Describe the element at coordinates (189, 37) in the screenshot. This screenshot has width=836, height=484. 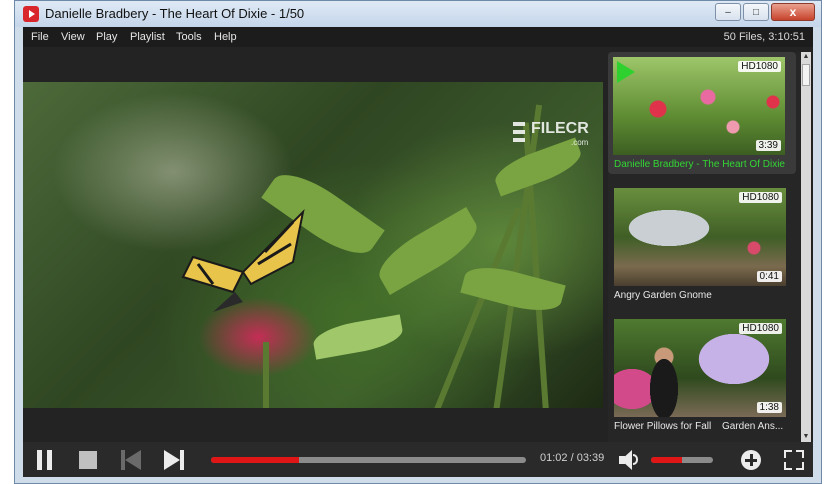
I see `menu-tools: Tools` at that location.